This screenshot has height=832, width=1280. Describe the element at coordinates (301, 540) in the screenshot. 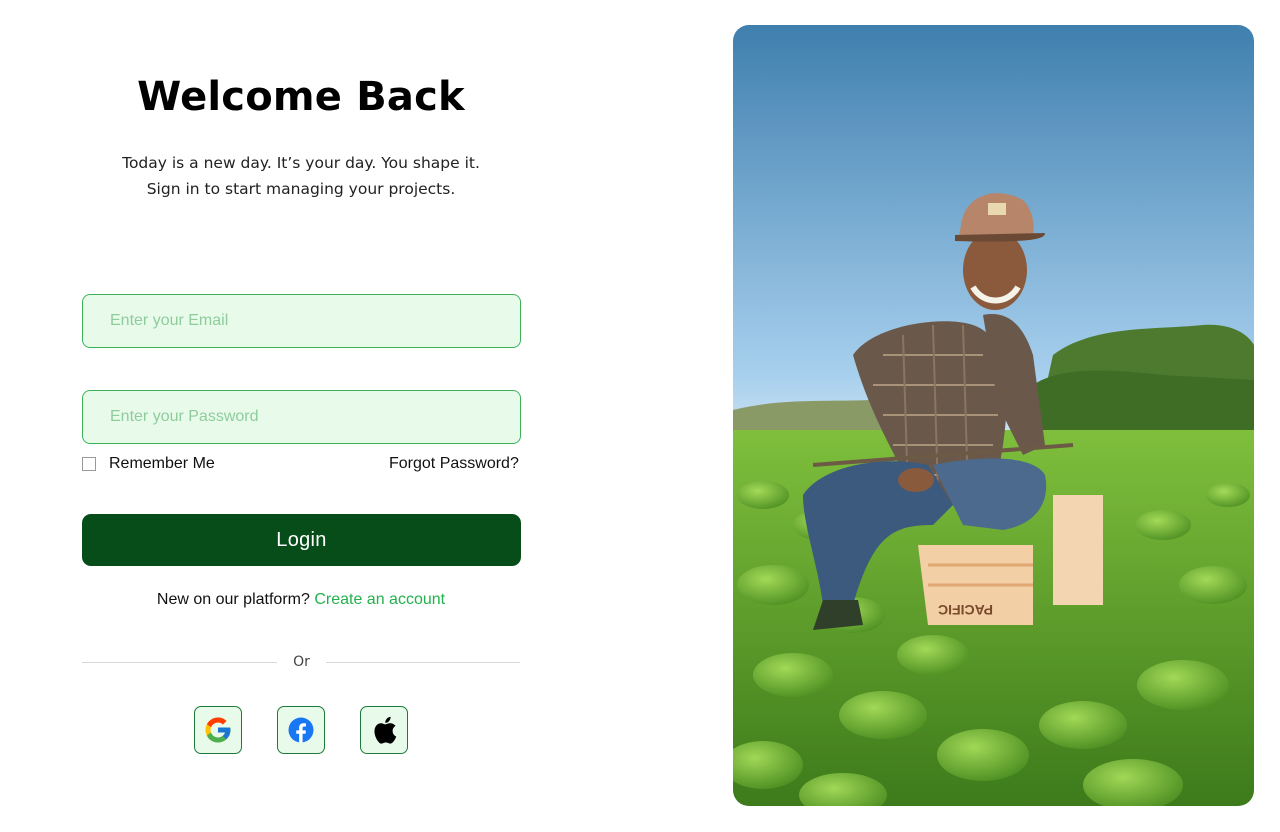

I see `login-button: Login` at that location.